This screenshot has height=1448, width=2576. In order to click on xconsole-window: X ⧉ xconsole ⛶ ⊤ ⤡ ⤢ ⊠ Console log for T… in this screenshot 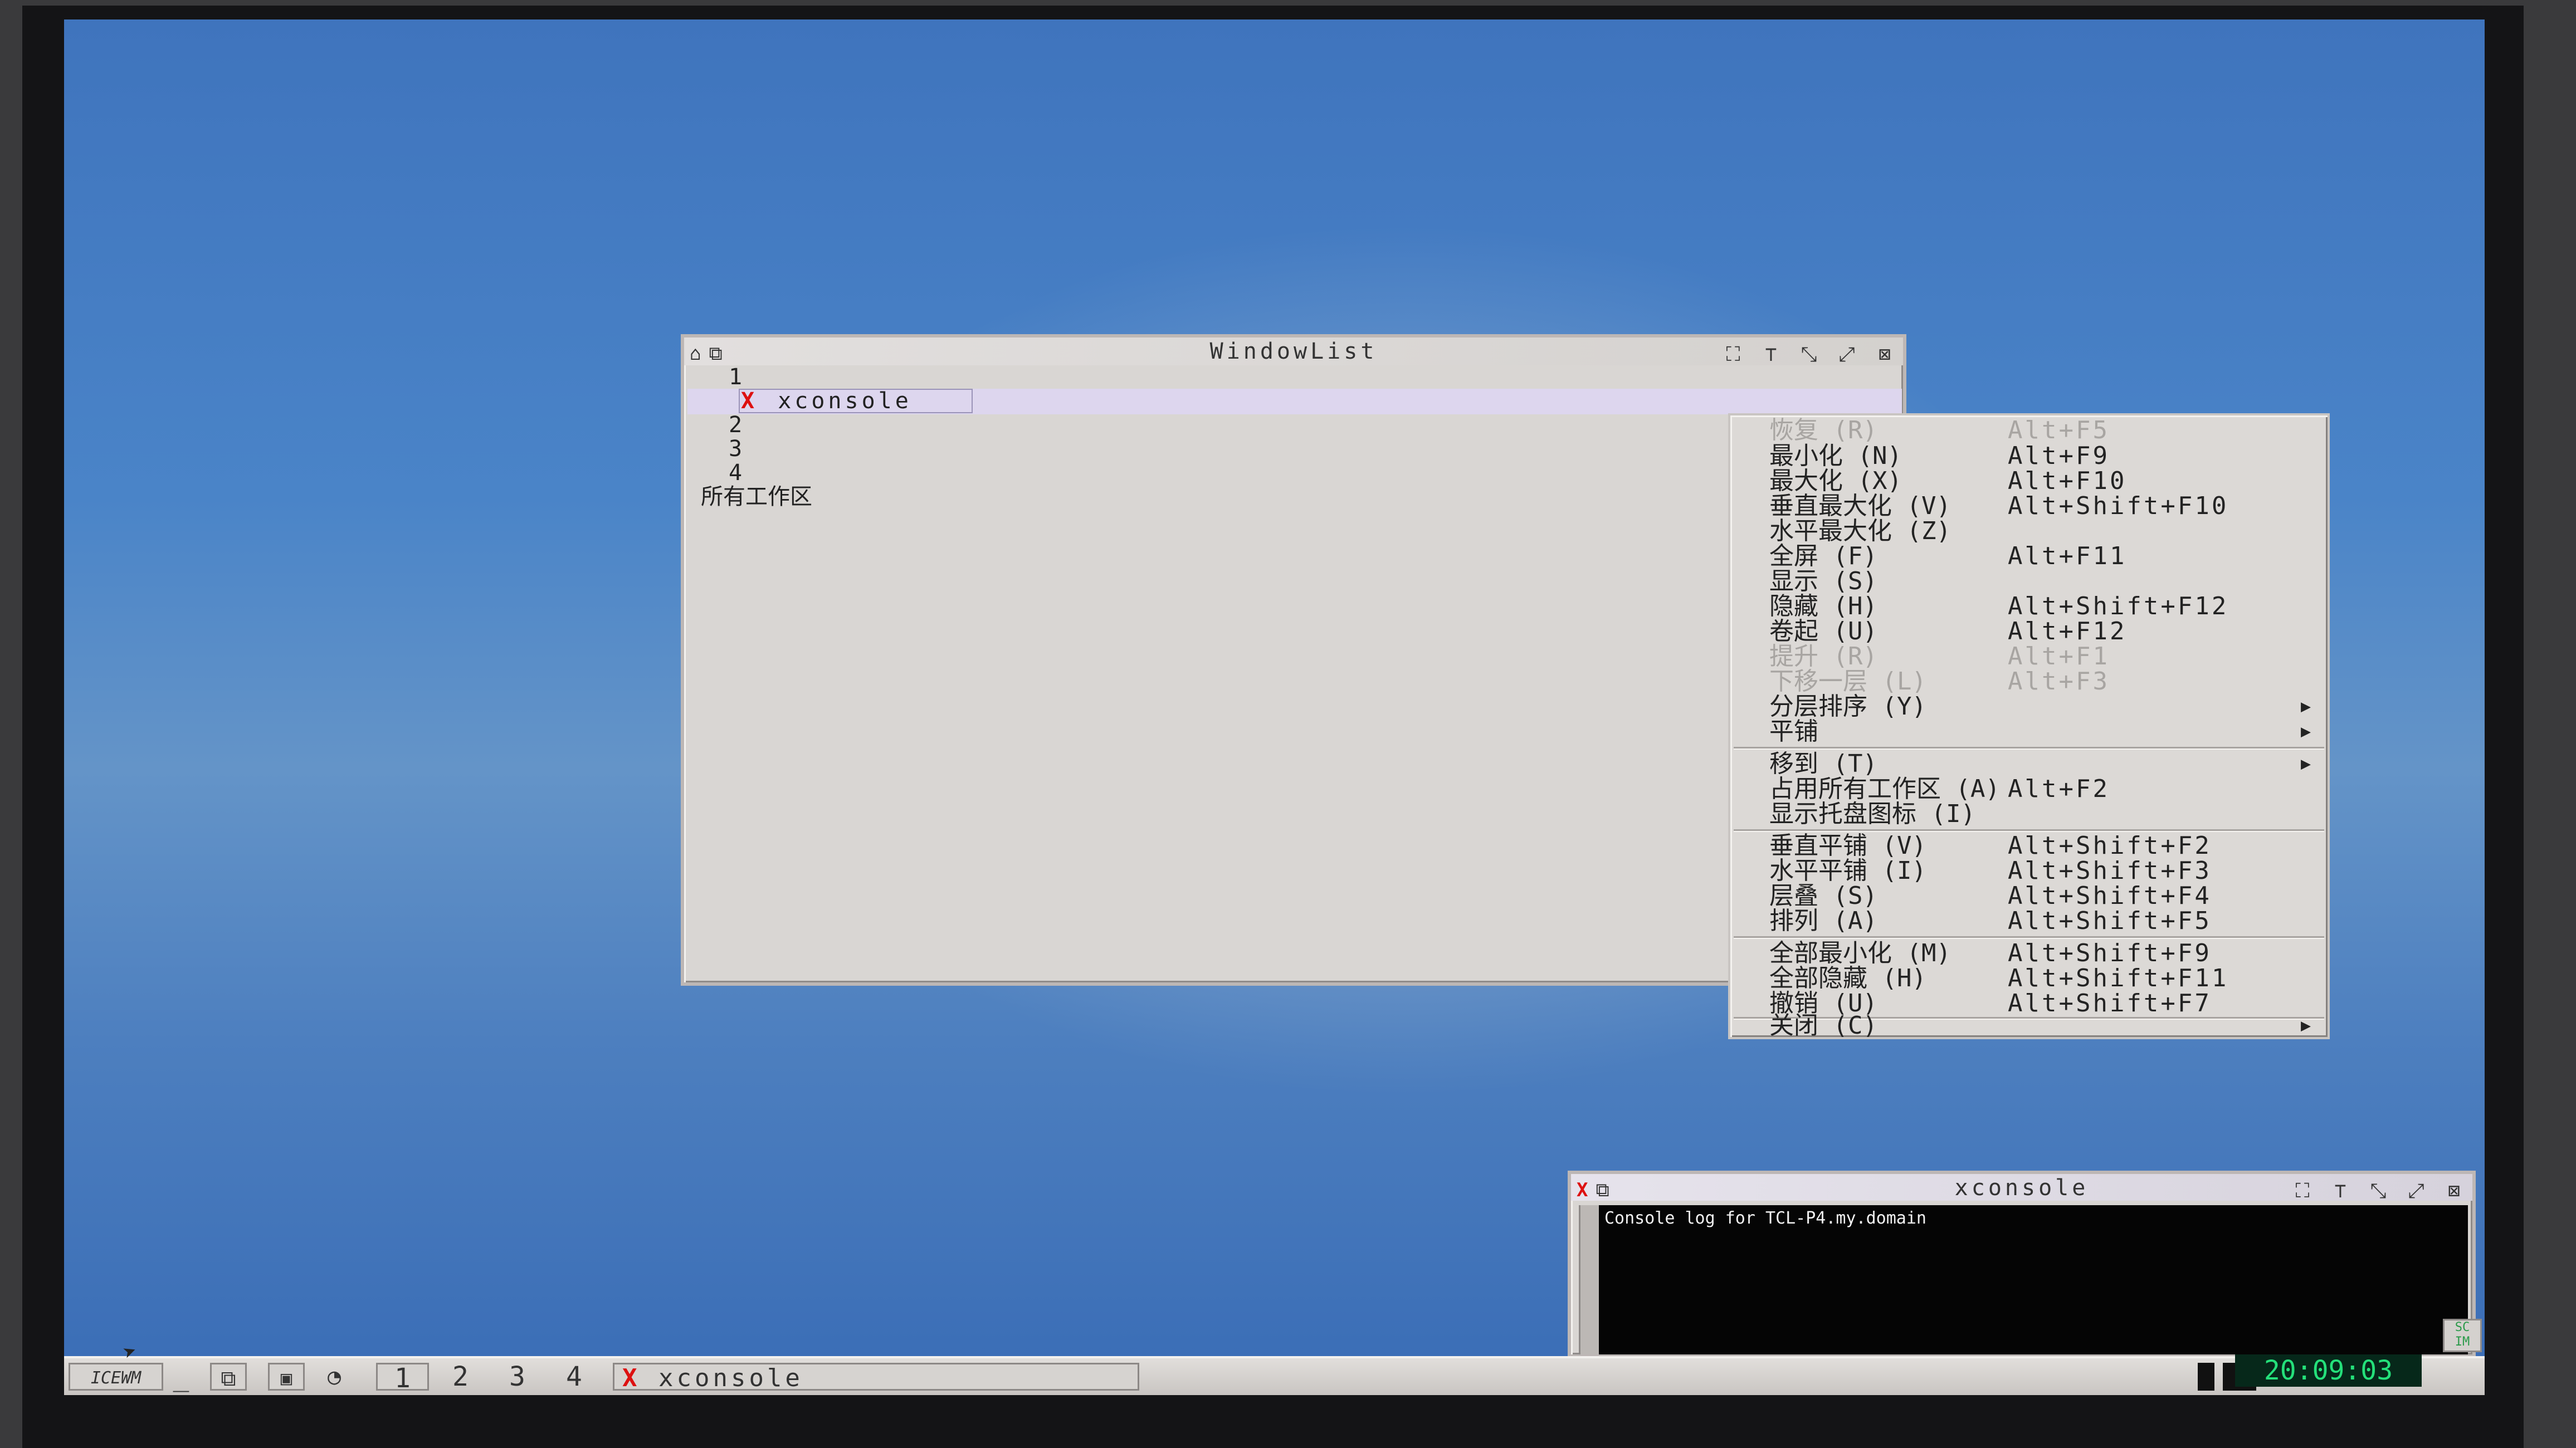, I will do `click(2022, 1265)`.